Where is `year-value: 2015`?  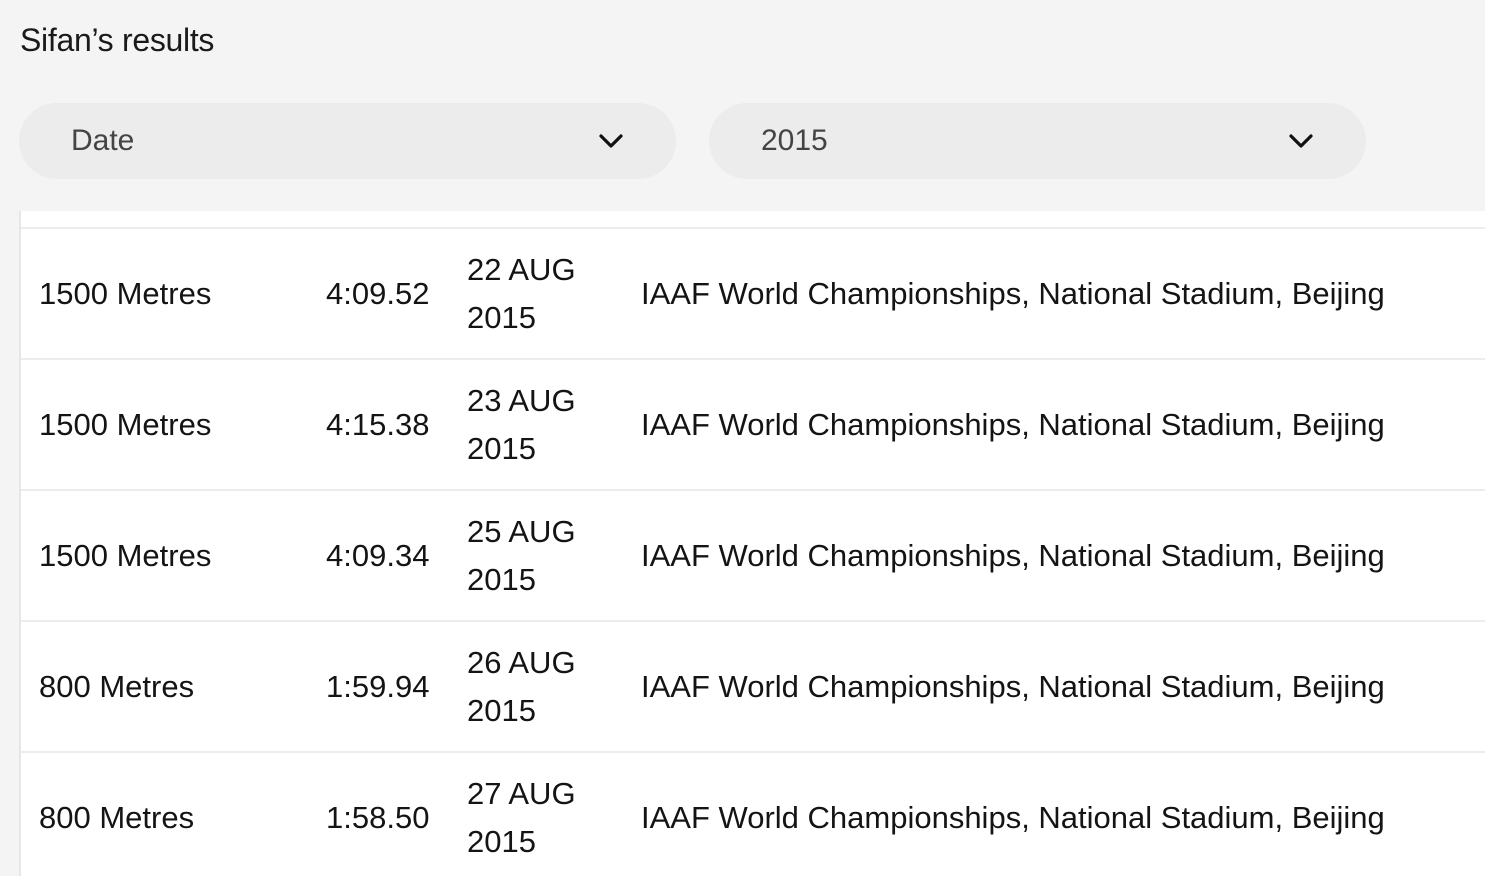
year-value: 2015 is located at coordinates (794, 140).